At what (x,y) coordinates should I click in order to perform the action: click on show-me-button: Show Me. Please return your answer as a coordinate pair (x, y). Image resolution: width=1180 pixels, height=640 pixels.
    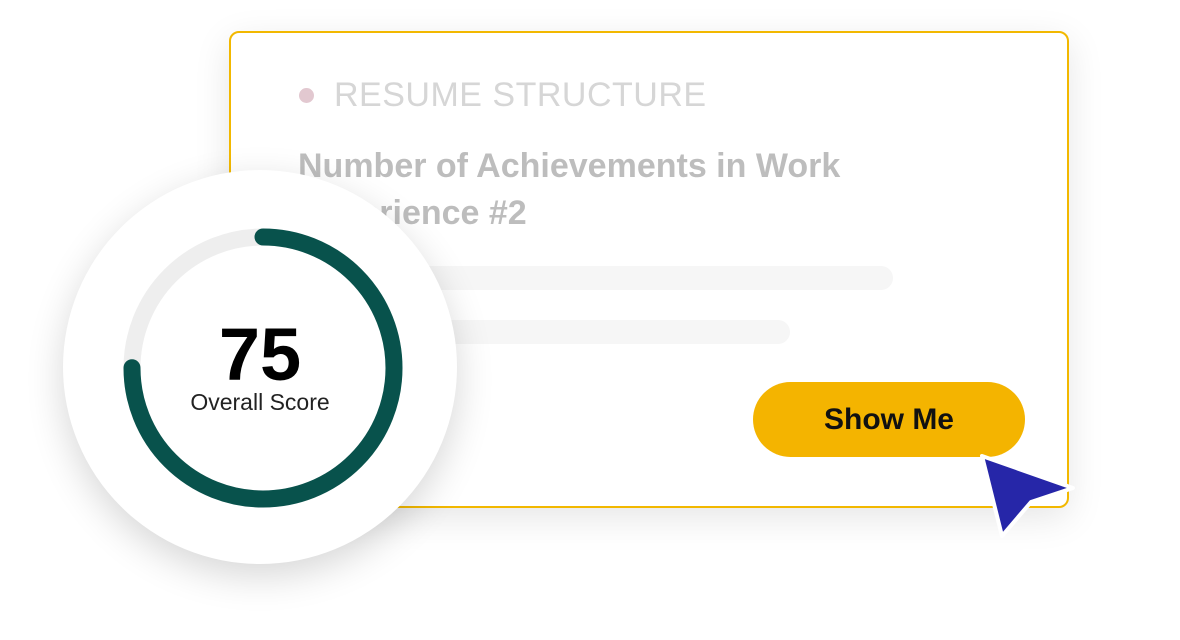
    Looking at the image, I should click on (889, 419).